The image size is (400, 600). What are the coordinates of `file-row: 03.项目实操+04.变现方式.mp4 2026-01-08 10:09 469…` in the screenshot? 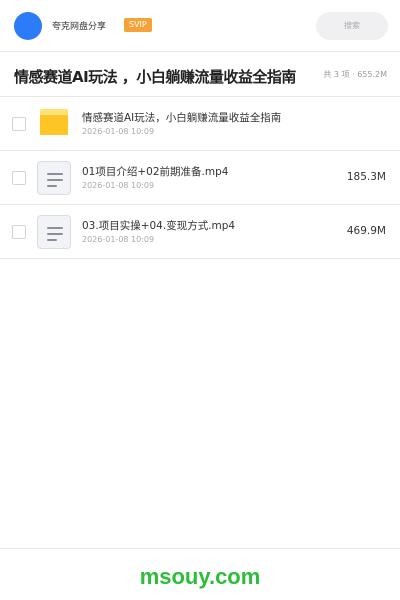 It's located at (200, 232).